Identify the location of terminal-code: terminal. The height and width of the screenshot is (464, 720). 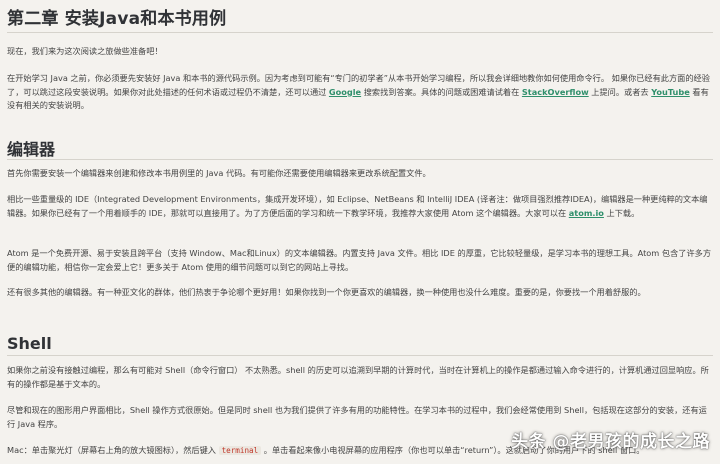
(240, 450).